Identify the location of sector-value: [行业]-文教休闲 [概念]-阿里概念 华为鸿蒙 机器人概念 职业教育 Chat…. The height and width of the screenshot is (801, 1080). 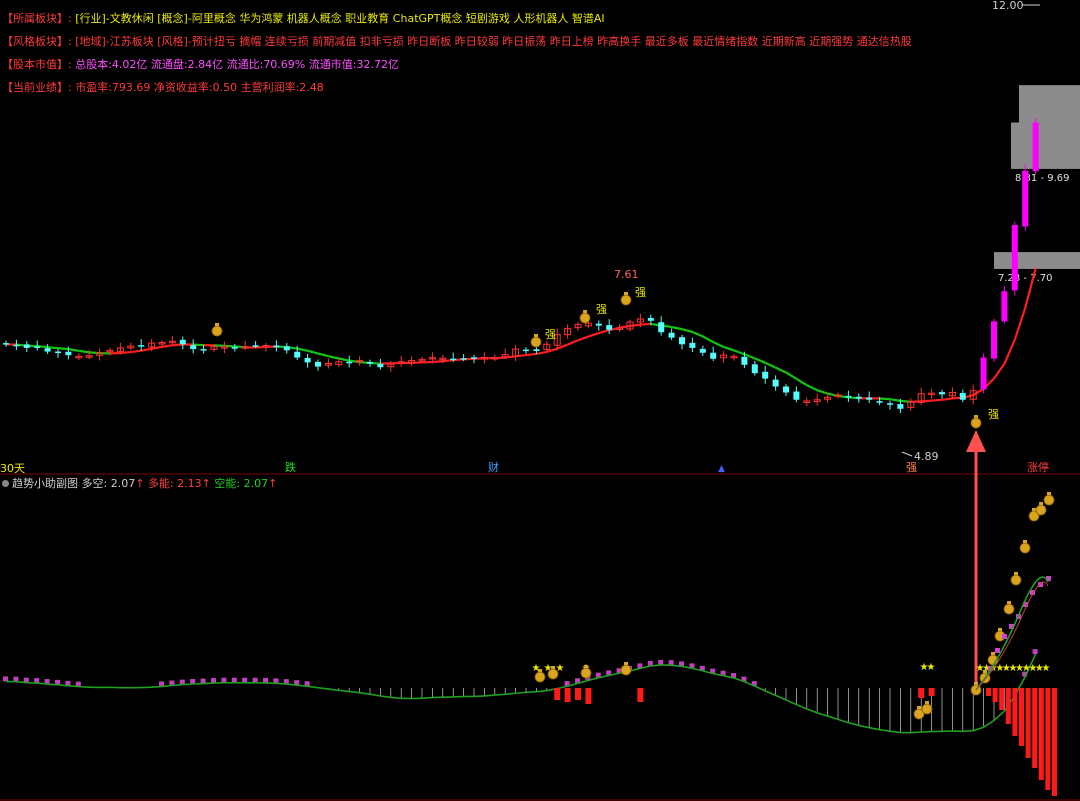
(339, 18).